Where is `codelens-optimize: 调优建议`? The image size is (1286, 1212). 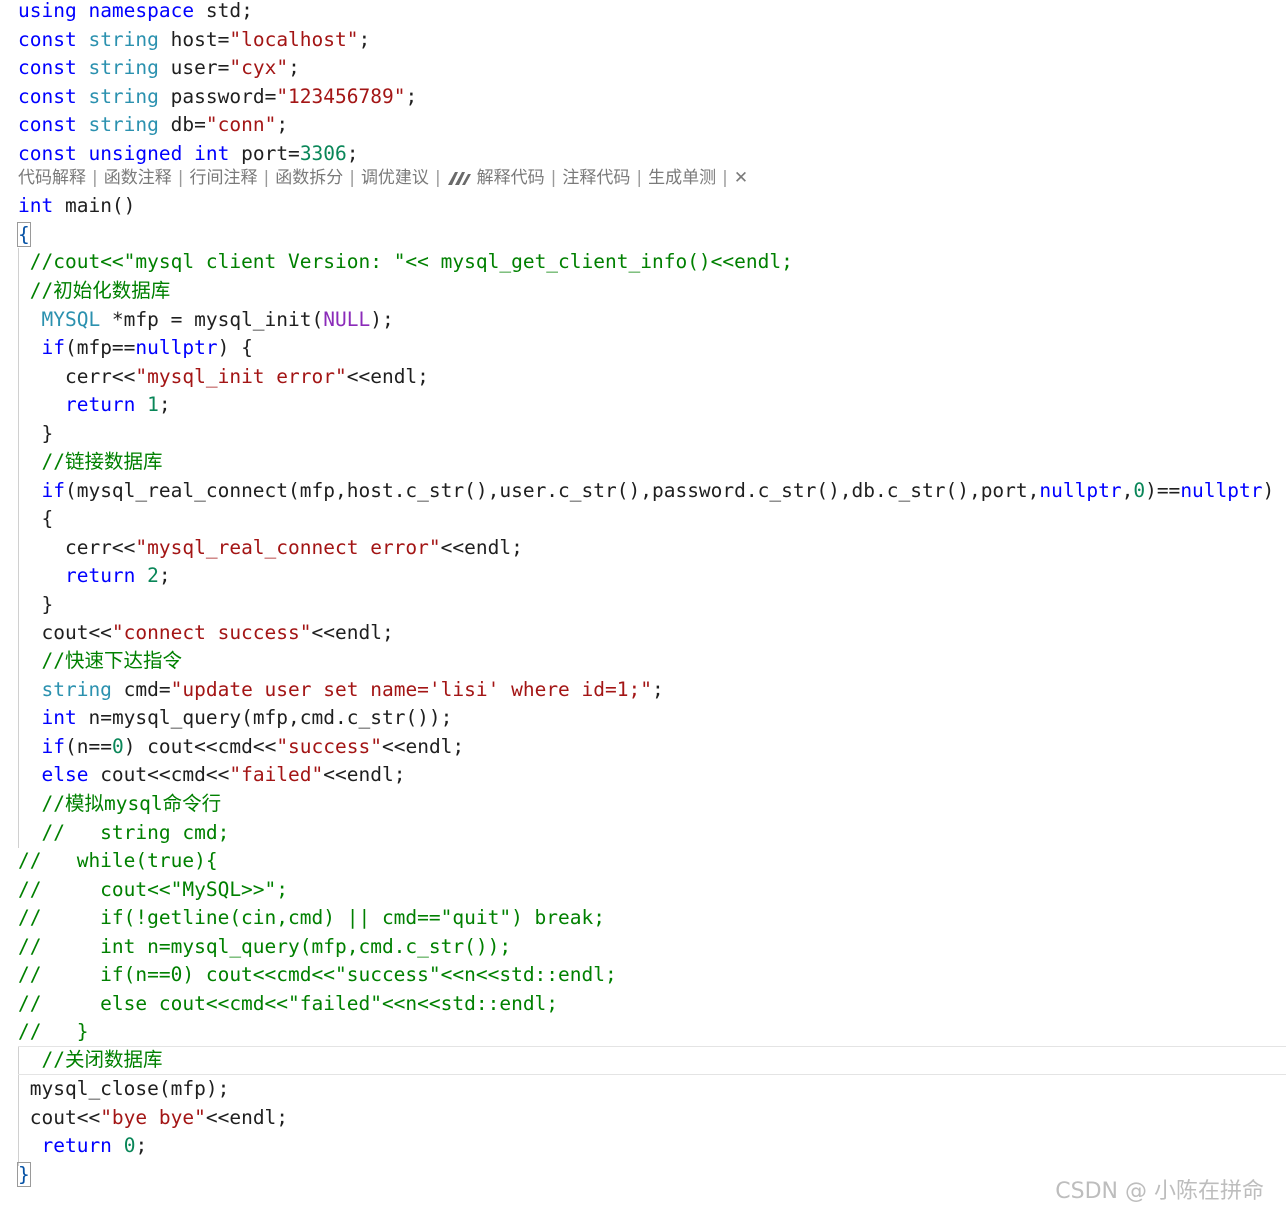
codelens-optimize: 调优建议 is located at coordinates (395, 178).